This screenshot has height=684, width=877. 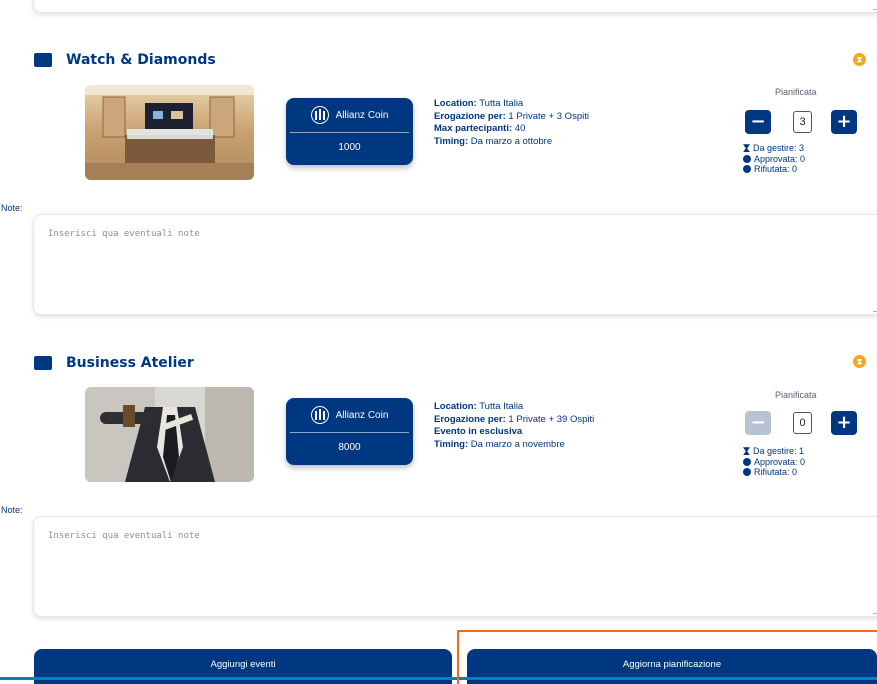 What do you see at coordinates (349, 447) in the screenshot?
I see `coin-value: 8000` at bounding box center [349, 447].